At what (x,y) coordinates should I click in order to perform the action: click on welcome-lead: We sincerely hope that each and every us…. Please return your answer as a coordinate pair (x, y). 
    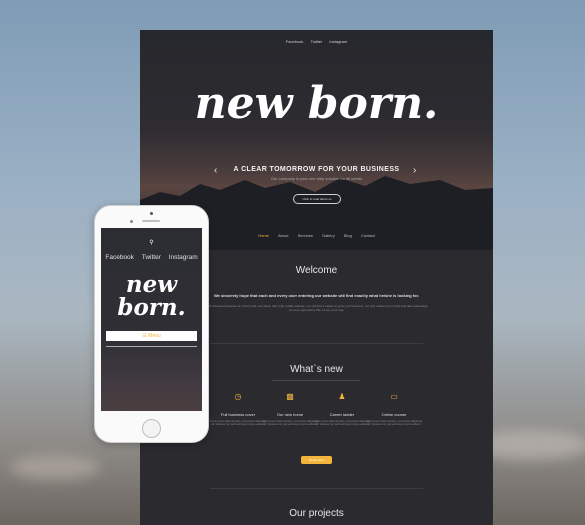
    Looking at the image, I should click on (316, 295).